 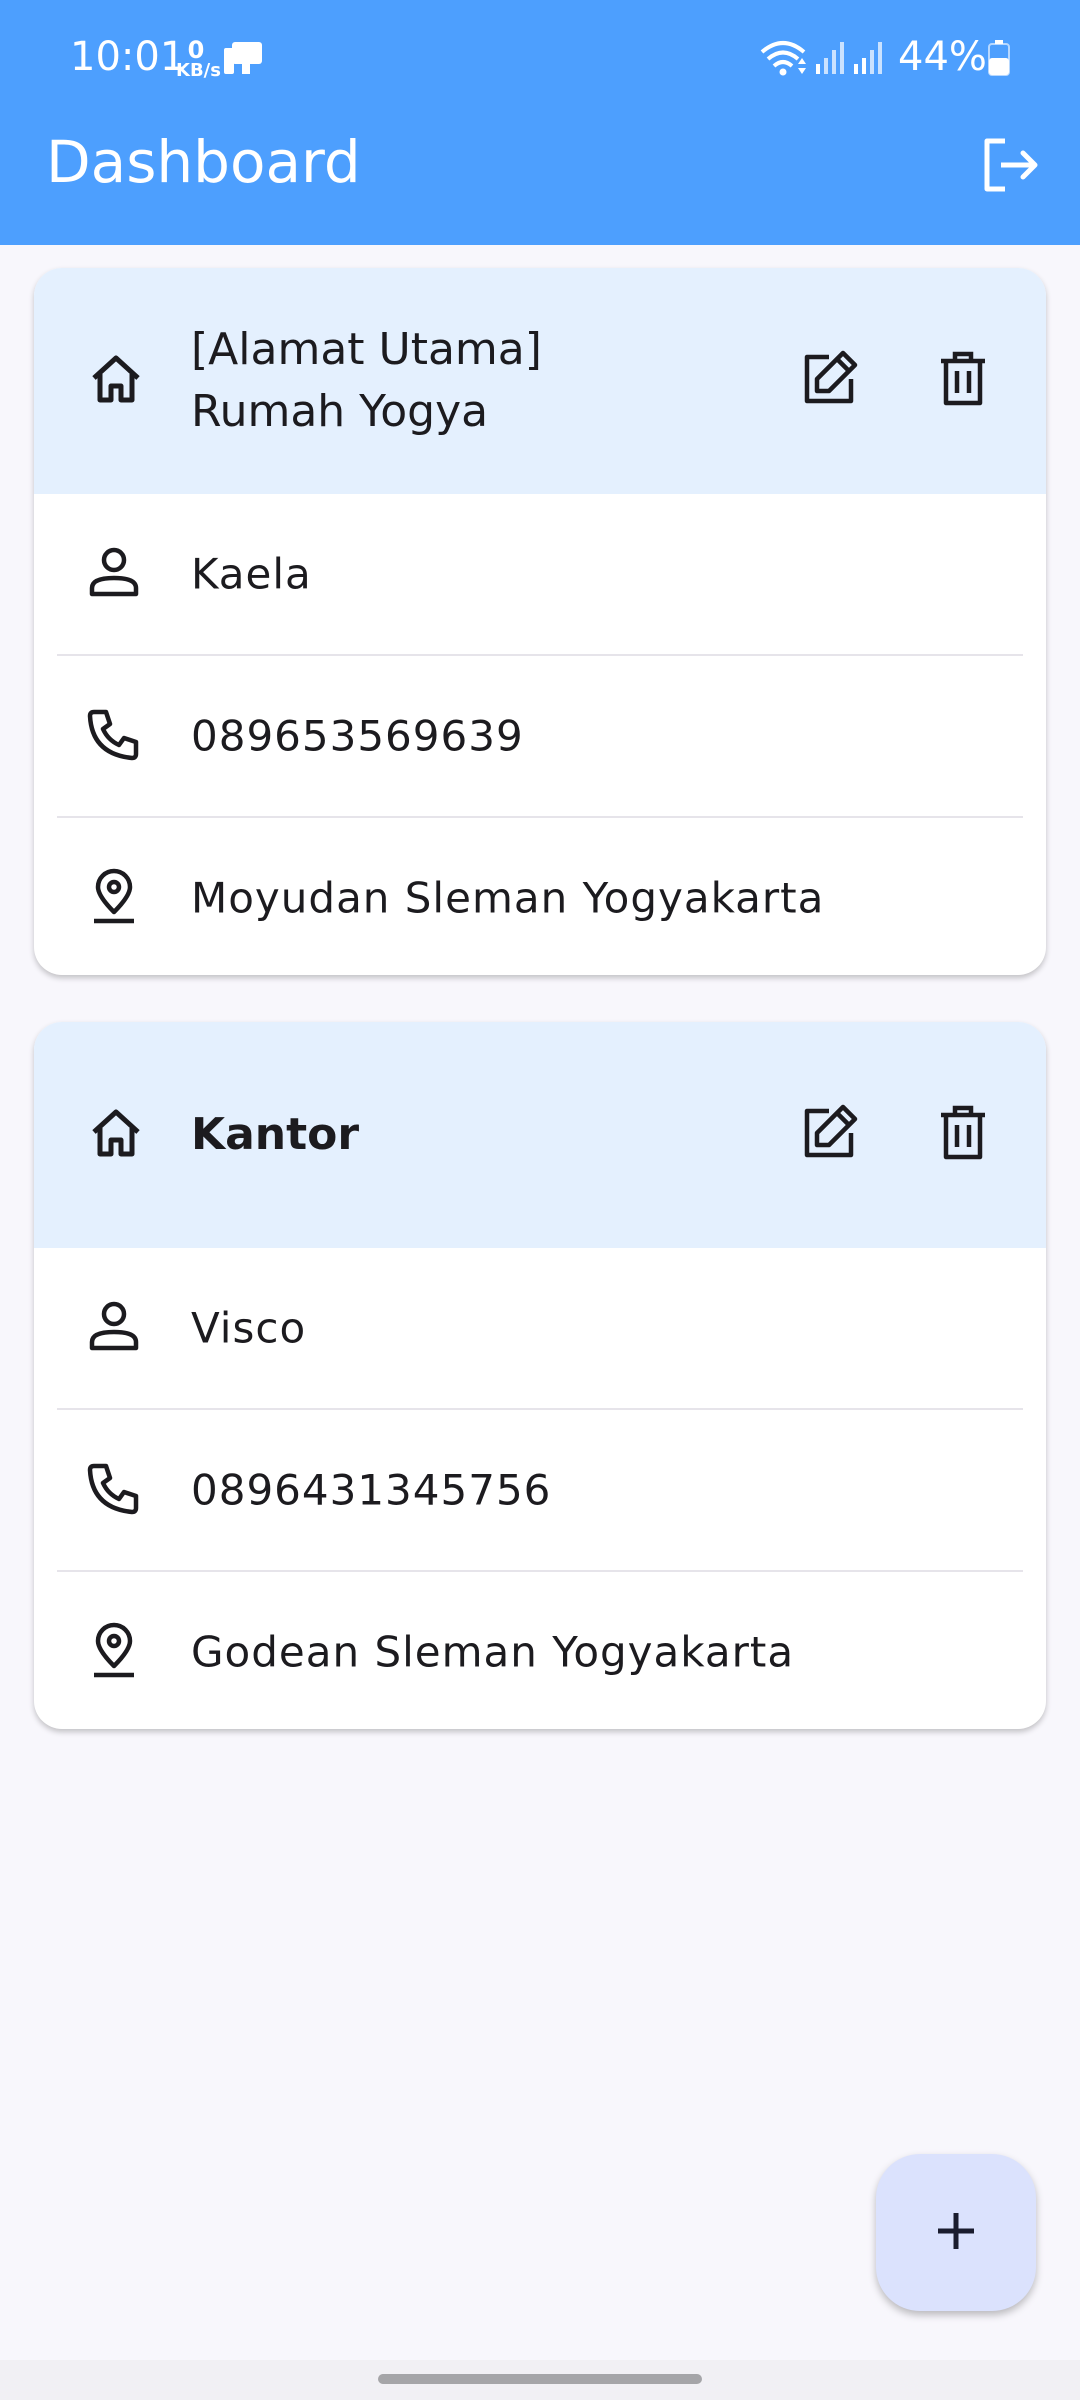 What do you see at coordinates (540, 574) in the screenshot?
I see `recipient-name-row: Kaela` at bounding box center [540, 574].